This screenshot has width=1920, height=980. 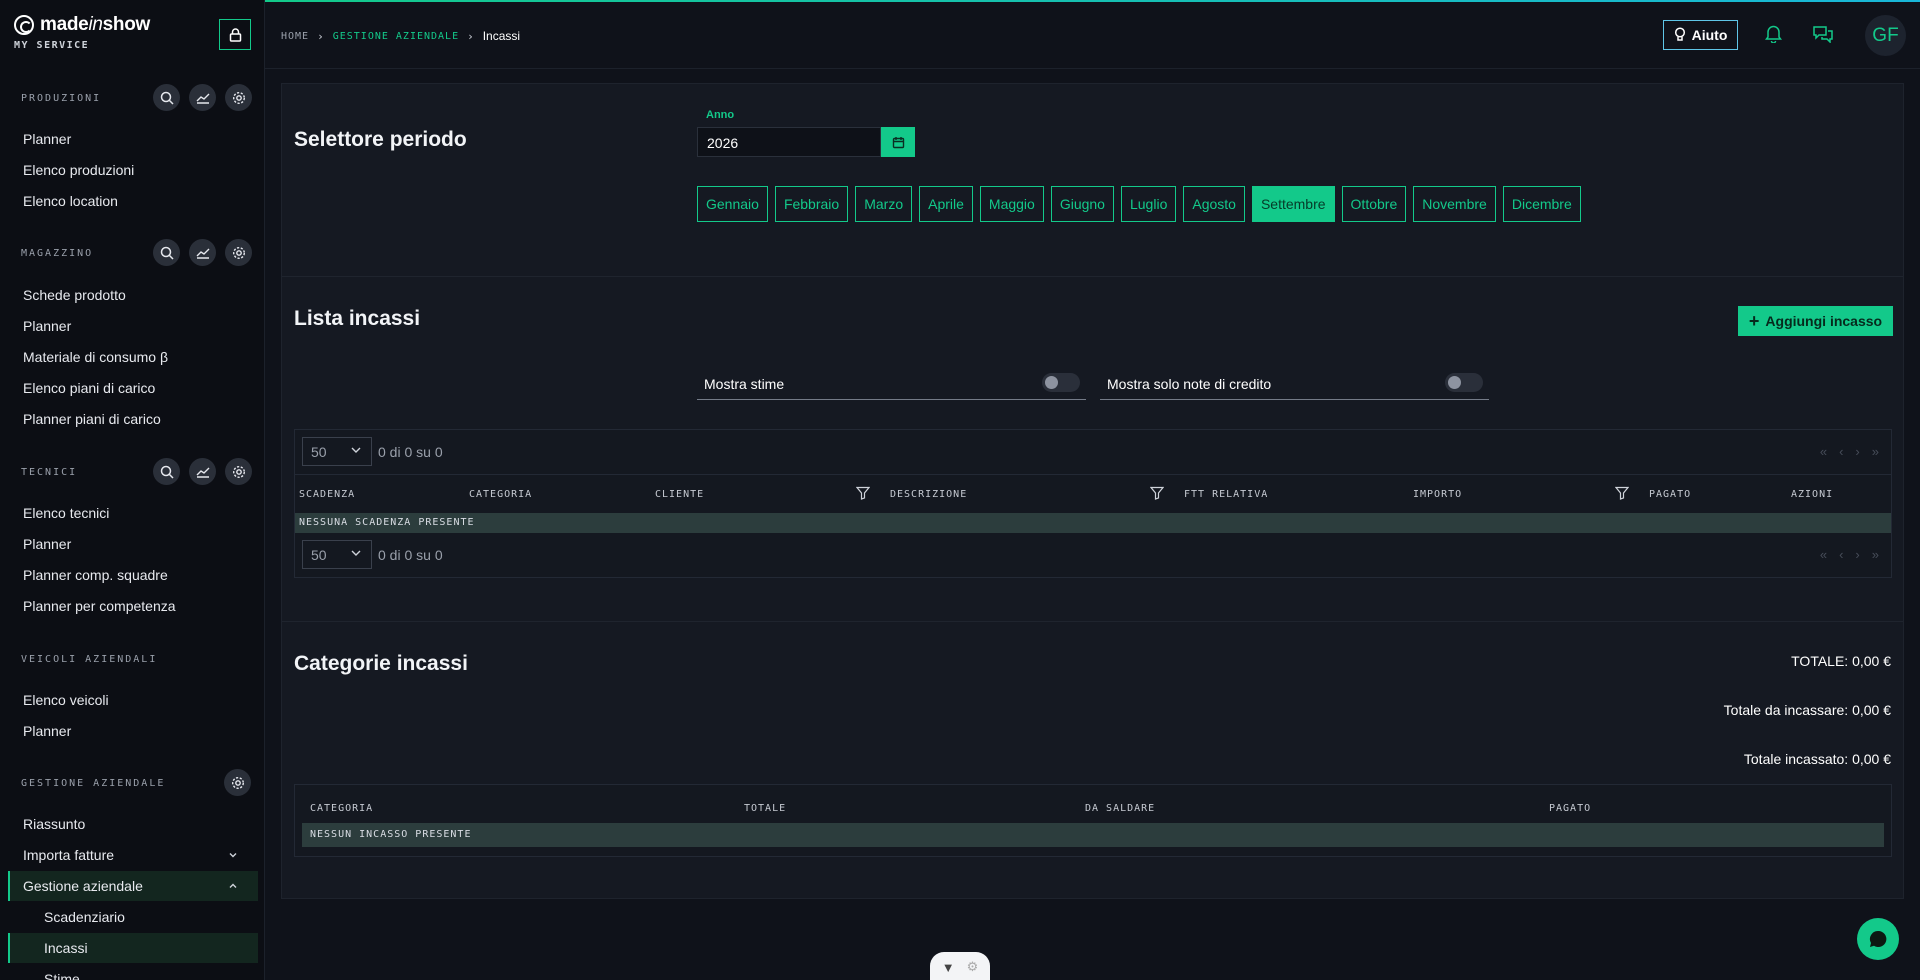 What do you see at coordinates (357, 318) in the screenshot?
I see `incassi-list-title: Lista incassi` at bounding box center [357, 318].